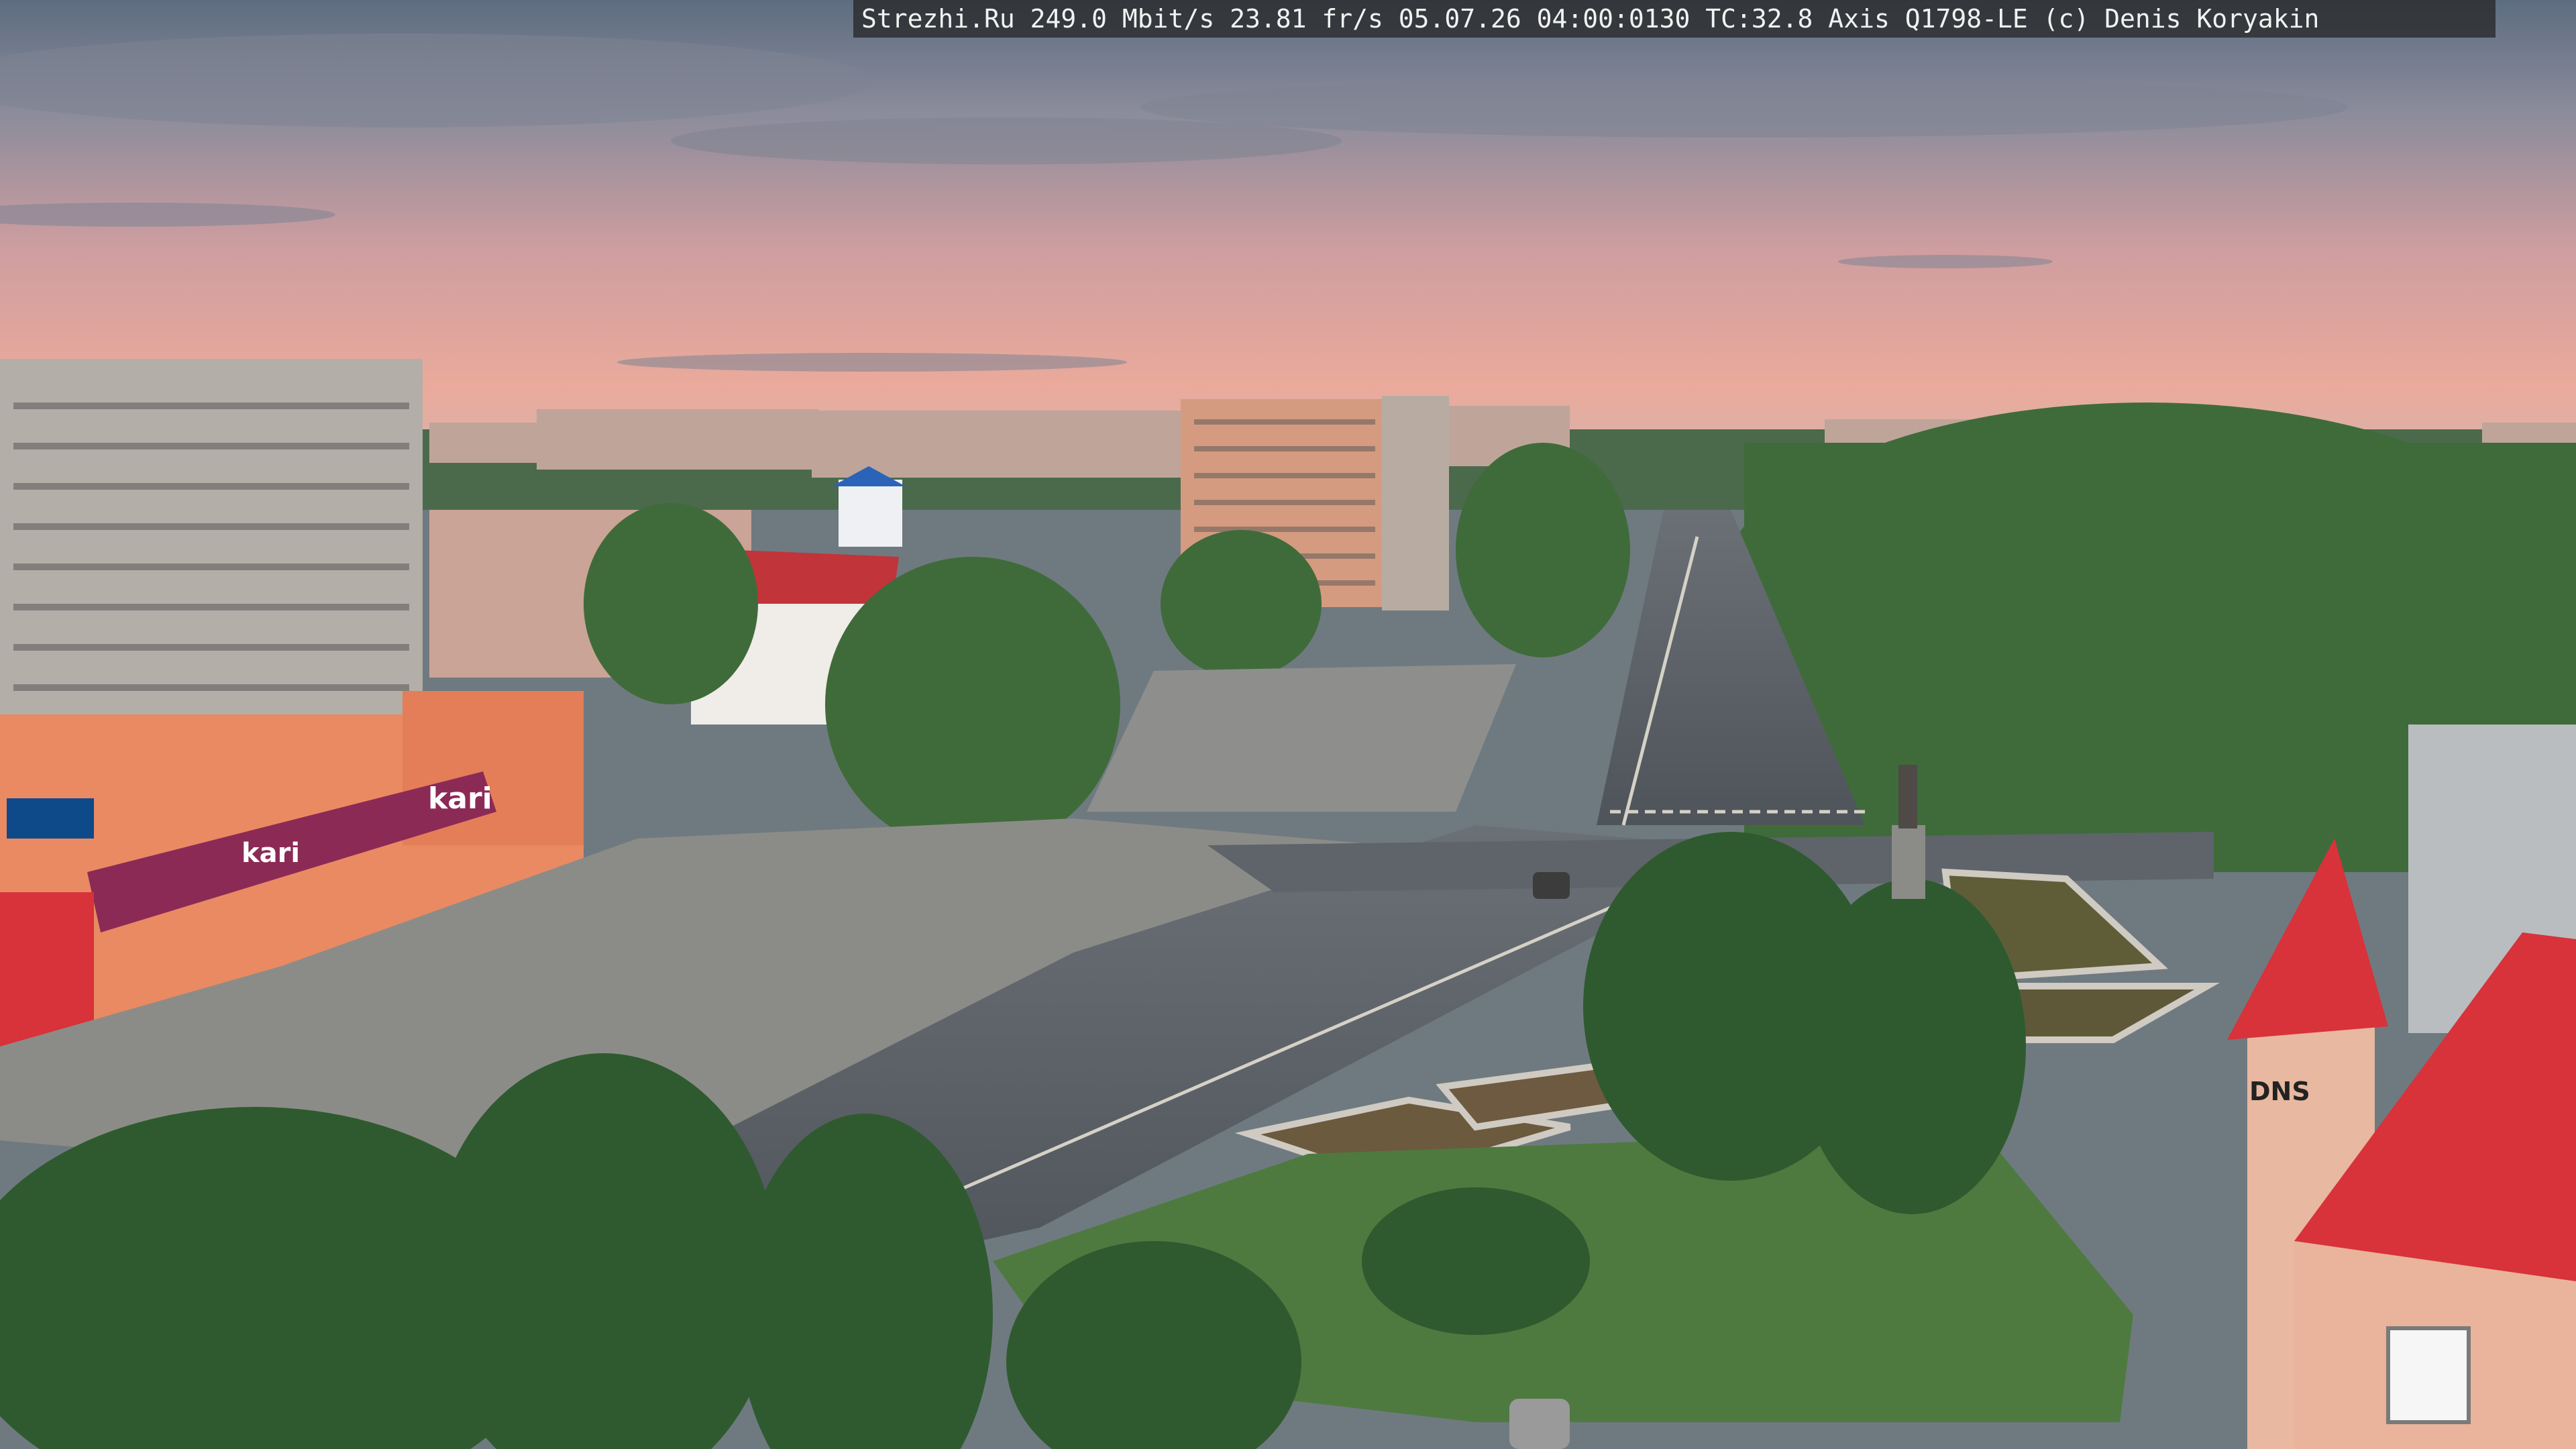 The image size is (2576, 1449). Describe the element at coordinates (1301, 738) in the screenshot. I see `upper-parking` at that location.